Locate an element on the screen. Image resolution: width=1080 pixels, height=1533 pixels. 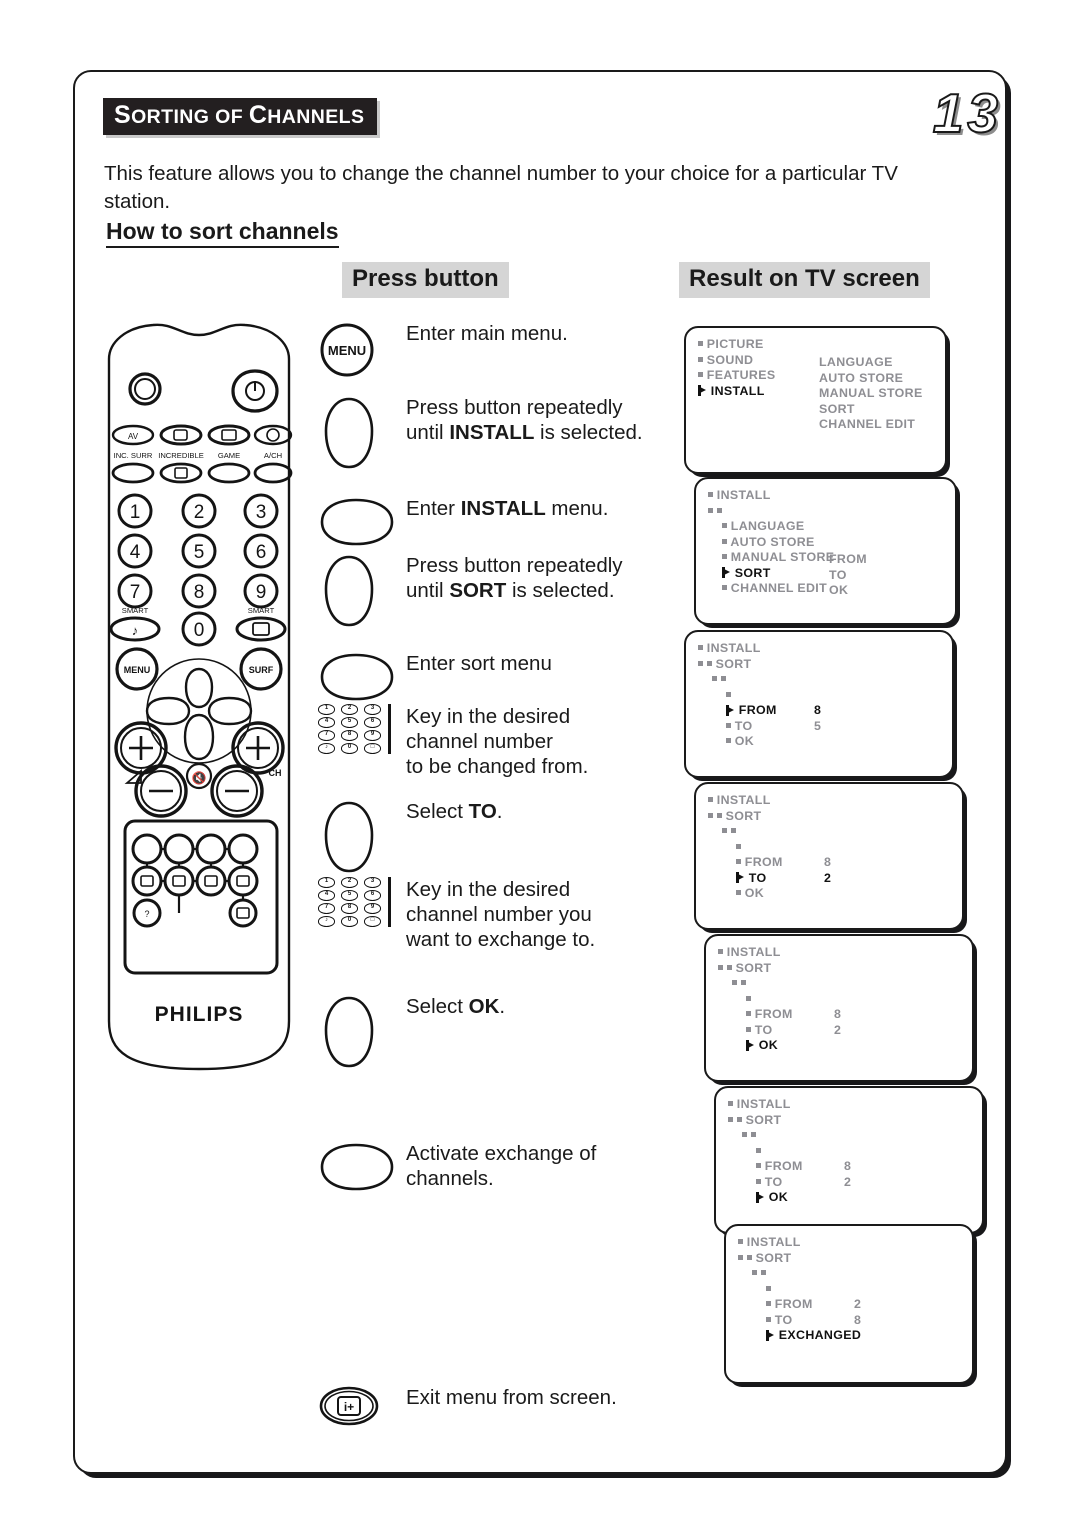
svg-text: INCREDIBLE is located at coordinates (181, 455).